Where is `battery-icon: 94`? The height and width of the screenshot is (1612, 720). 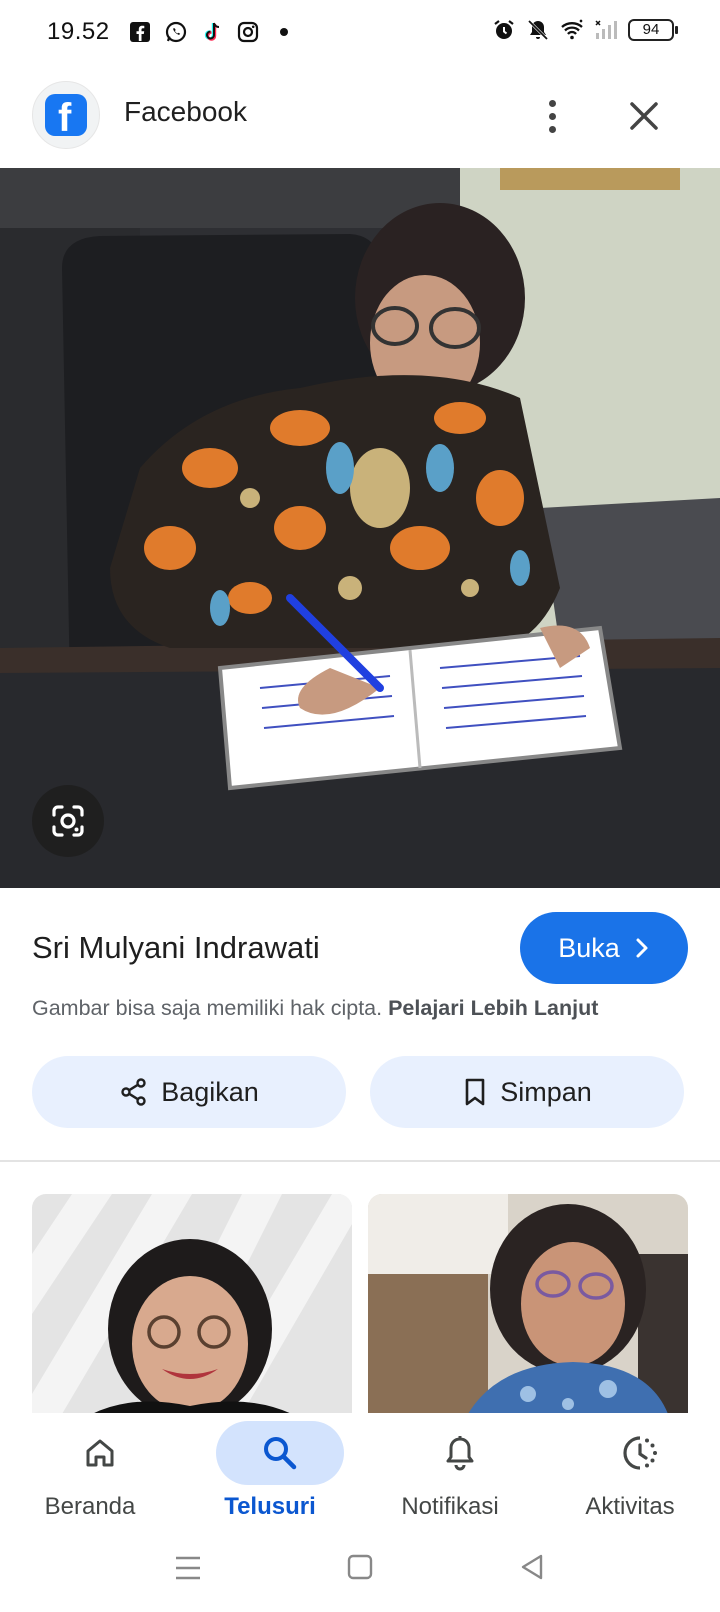 battery-icon: 94 is located at coordinates (653, 30).